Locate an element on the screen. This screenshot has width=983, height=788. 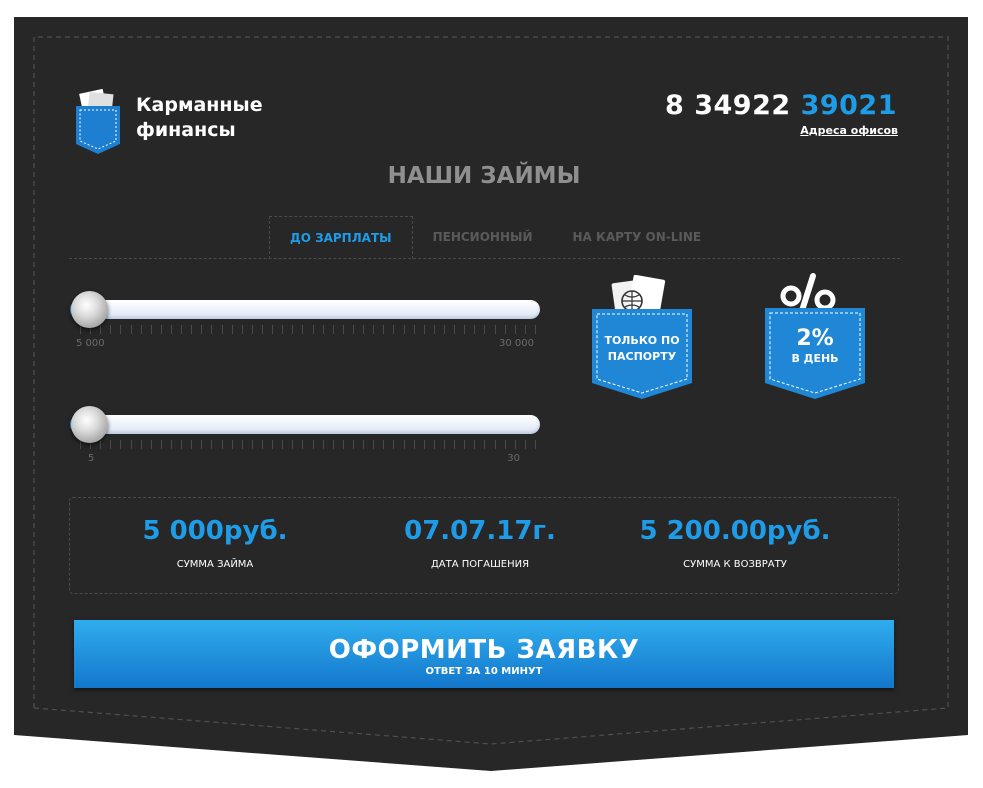
summary-return-value: 5 200.00руб. is located at coordinates (735, 531).